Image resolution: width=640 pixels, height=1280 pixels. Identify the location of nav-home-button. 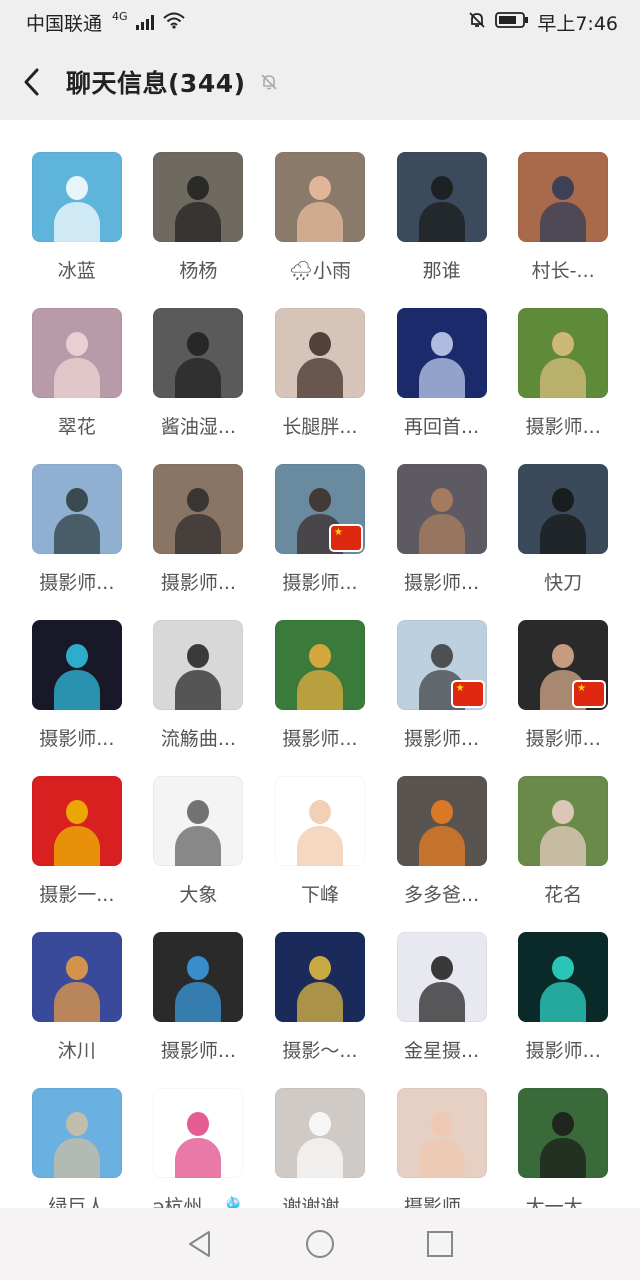
(320, 1244).